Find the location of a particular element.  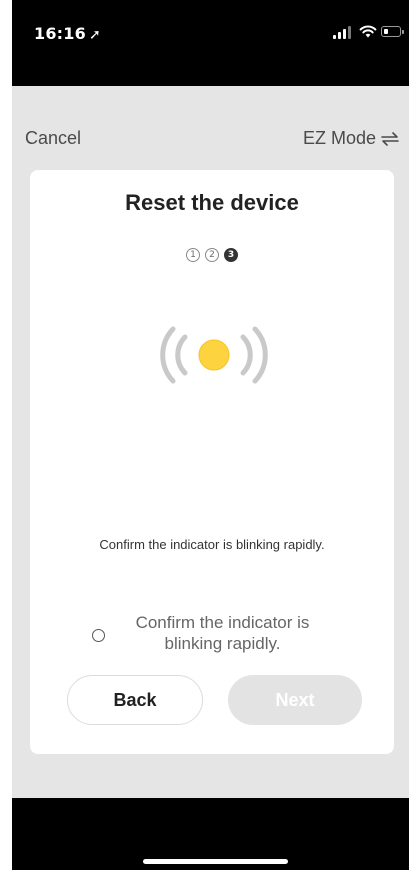

next-button: Next is located at coordinates (295, 700).